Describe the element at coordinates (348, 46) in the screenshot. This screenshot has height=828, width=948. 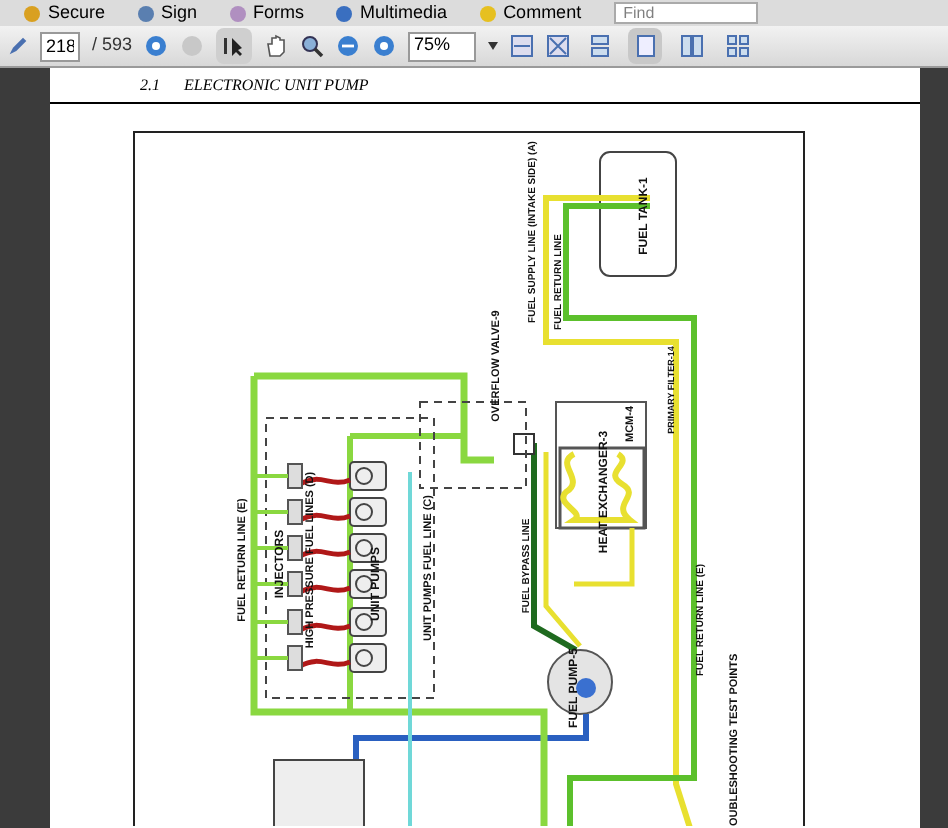
I see `zoom-out-icon` at that location.